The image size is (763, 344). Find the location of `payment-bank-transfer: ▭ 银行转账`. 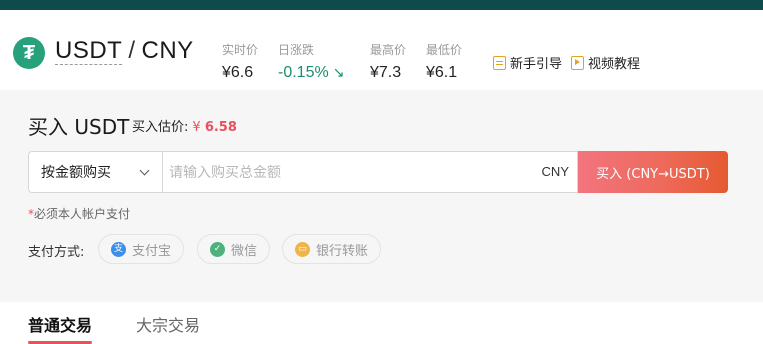

payment-bank-transfer: ▭ 银行转账 is located at coordinates (332, 249).